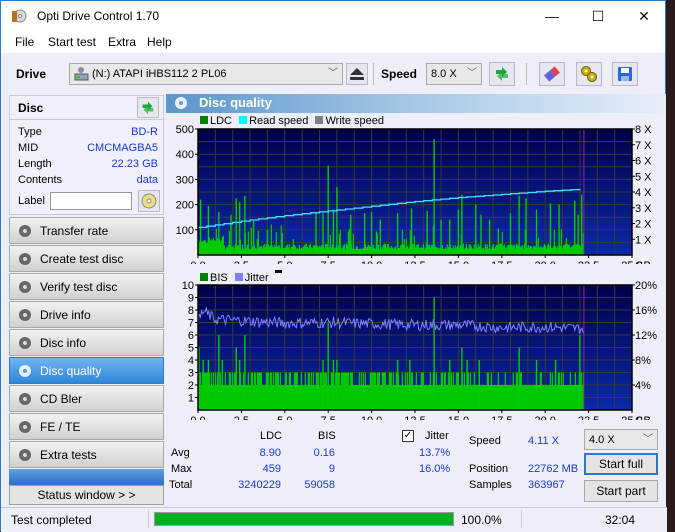 The width and height of the screenshot is (675, 532). Describe the element at coordinates (319, 120) in the screenshot. I see `legend-swatch-write-speed` at that location.